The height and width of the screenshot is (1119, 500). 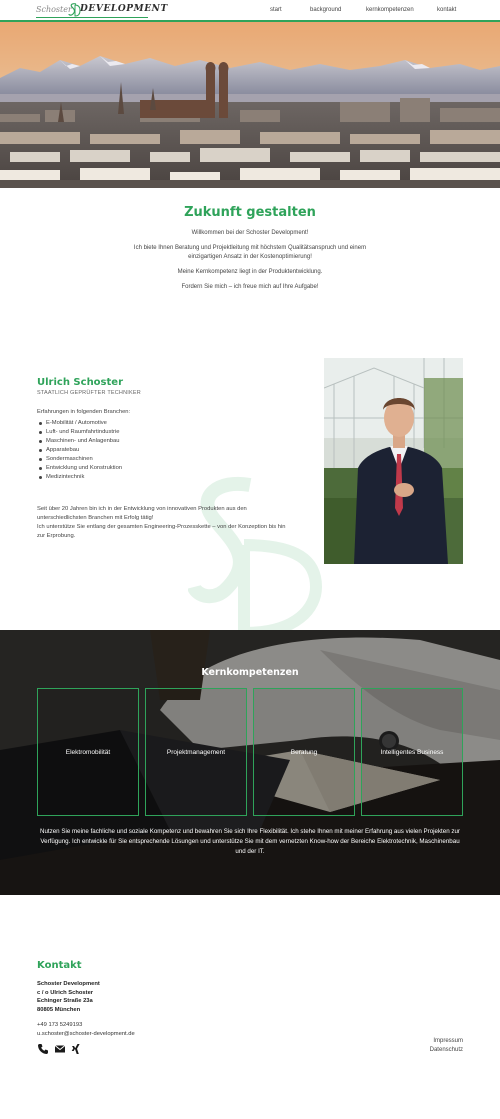 I want to click on competency-card-elektromobilitaet: Elektromobilität, so click(x=88, y=752).